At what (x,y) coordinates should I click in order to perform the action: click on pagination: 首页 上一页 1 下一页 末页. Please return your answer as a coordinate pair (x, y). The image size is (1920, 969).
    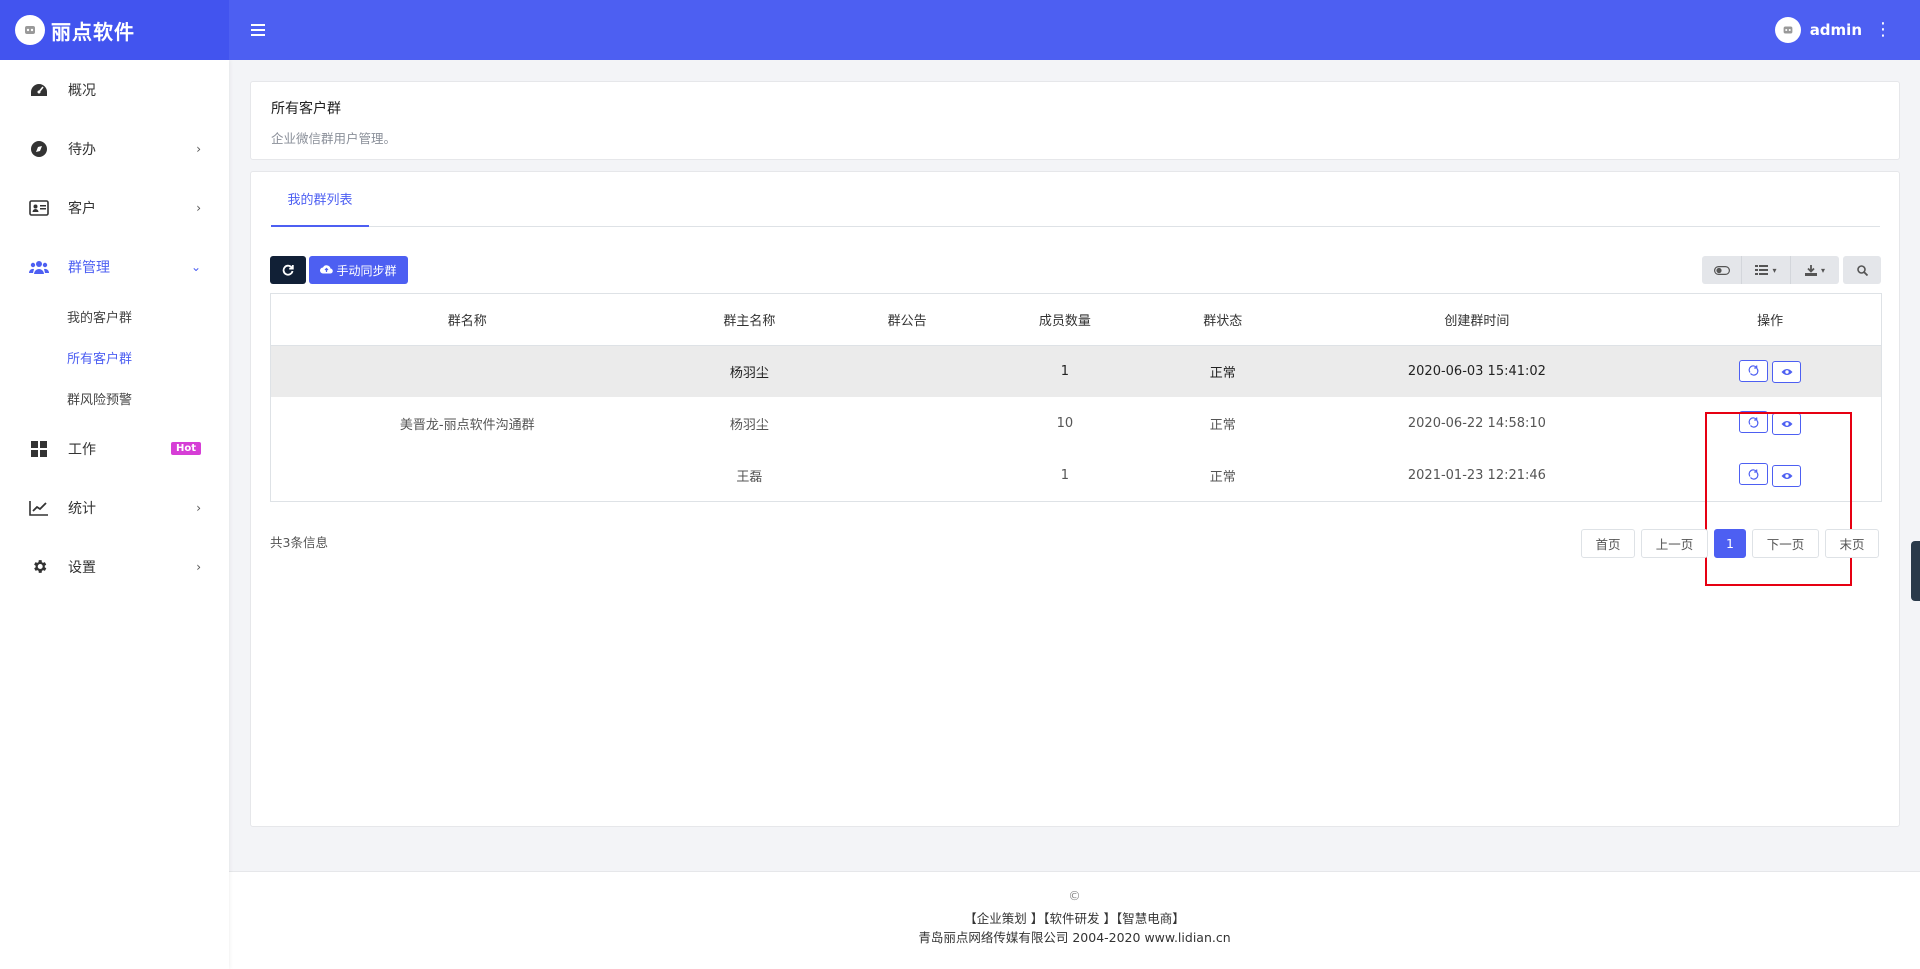
    Looking at the image, I should click on (1727, 543).